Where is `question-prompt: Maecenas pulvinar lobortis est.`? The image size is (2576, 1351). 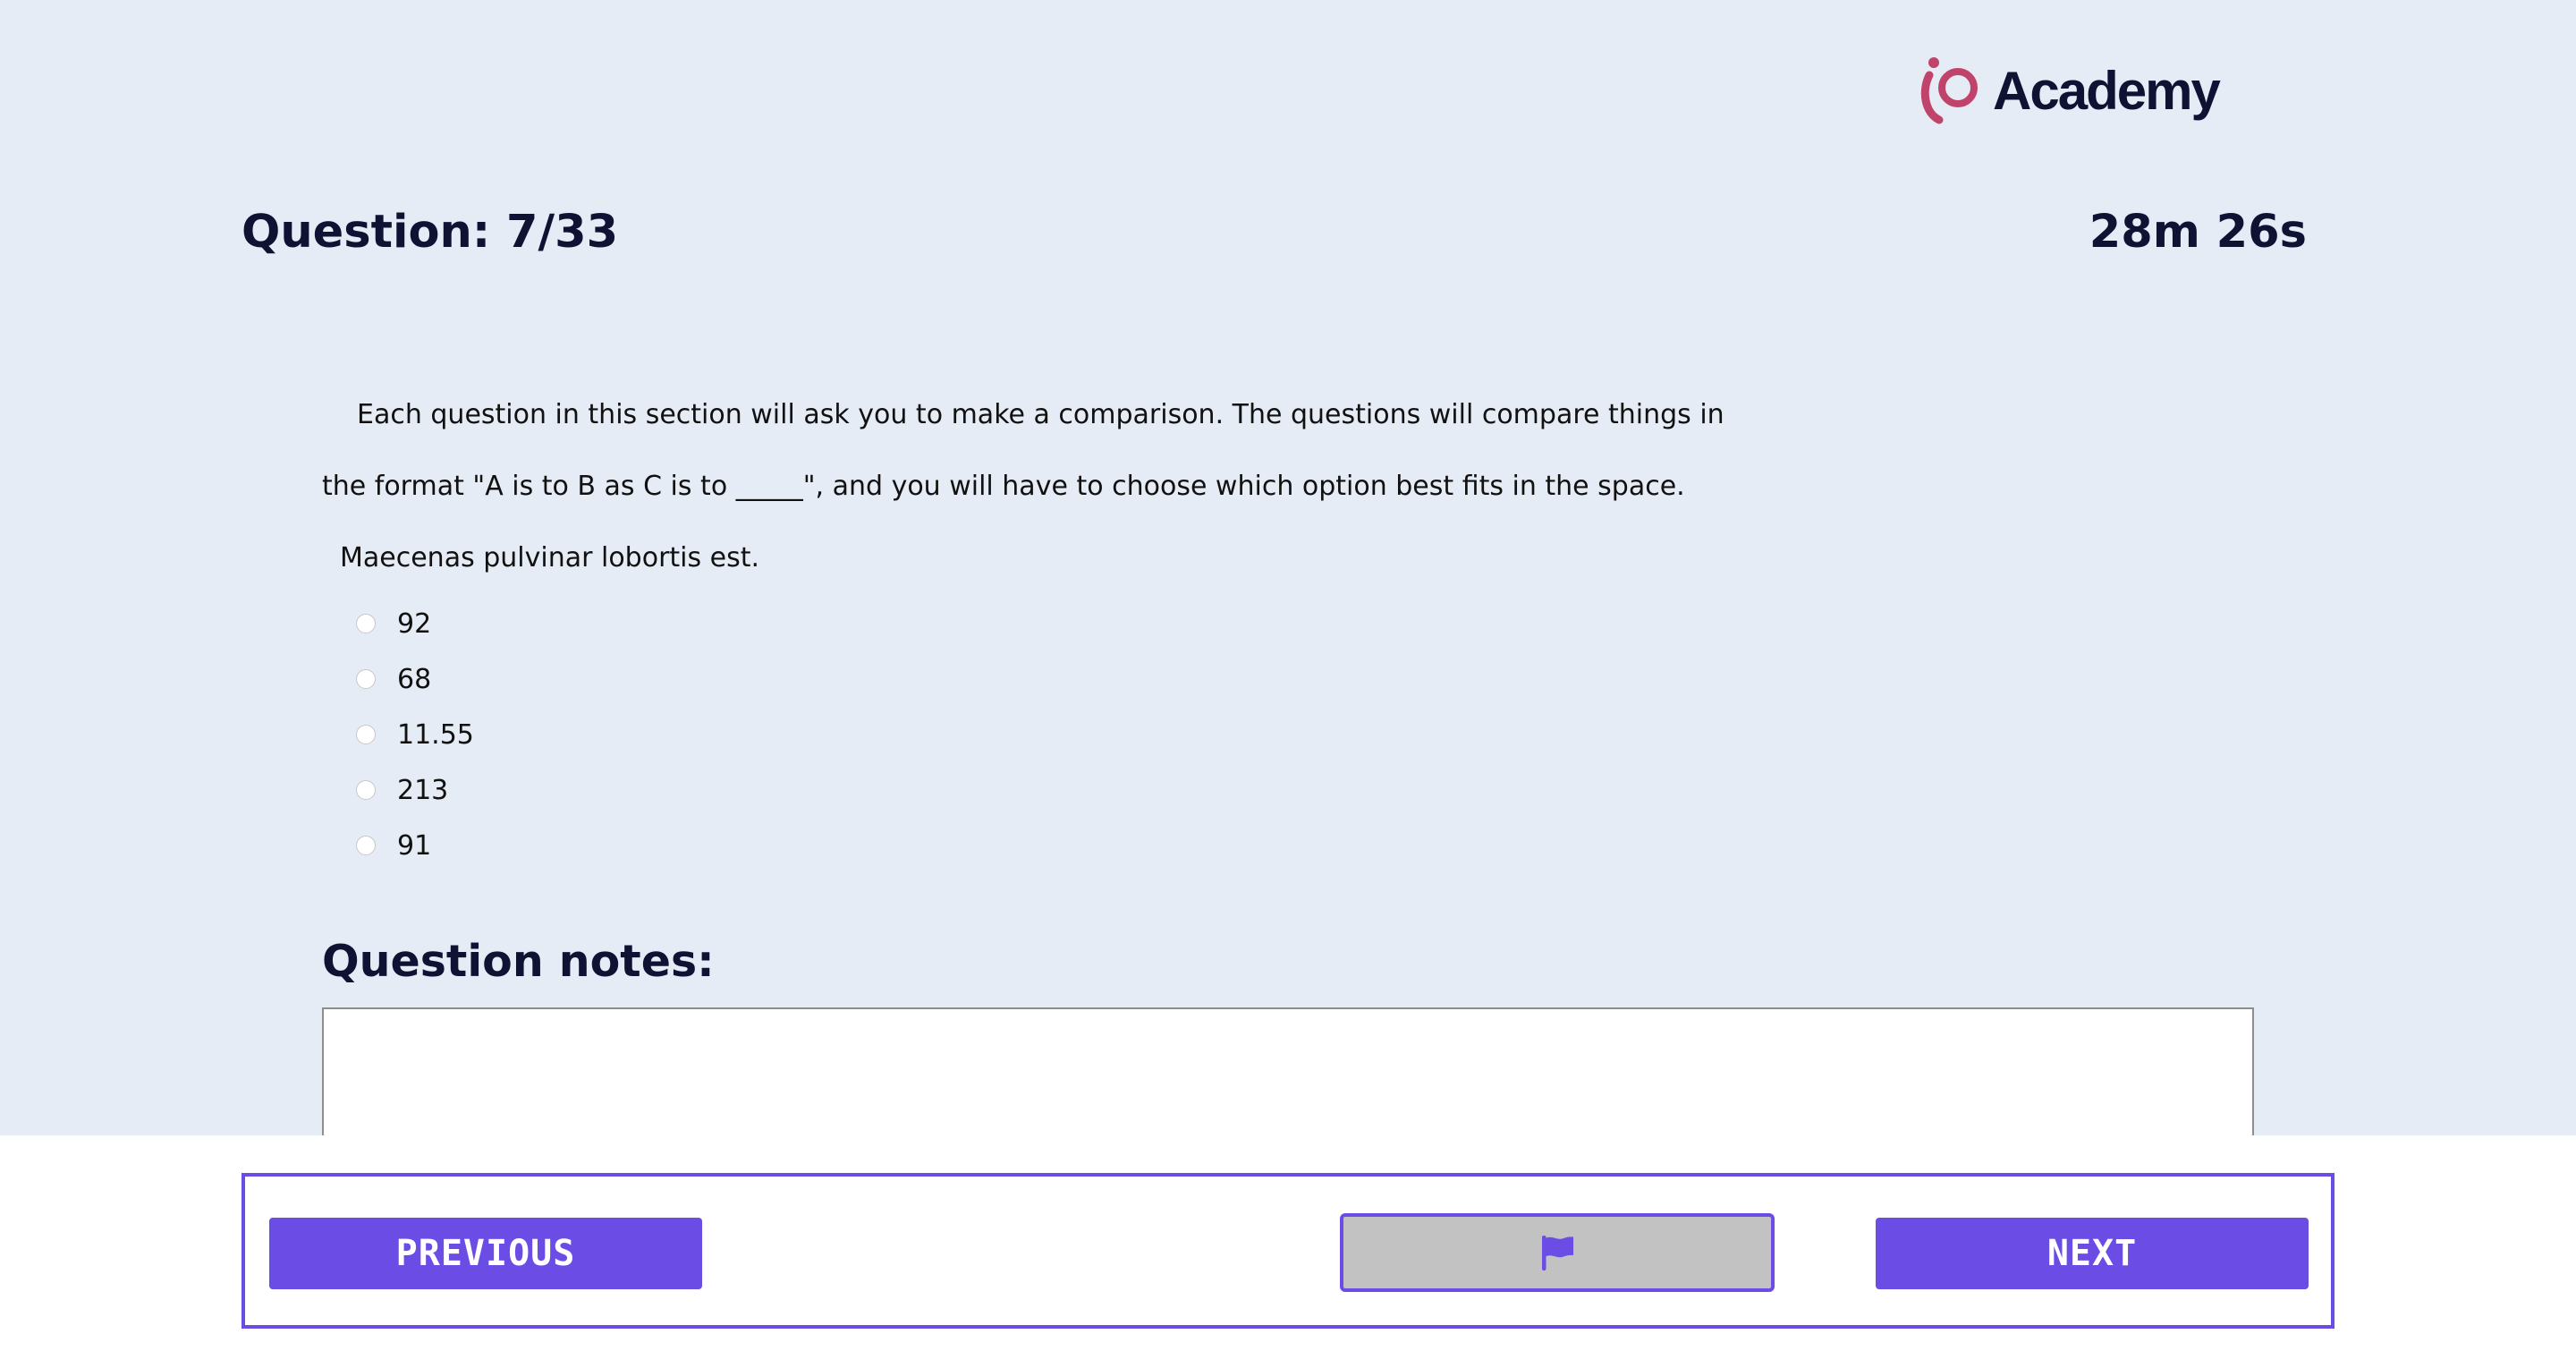
question-prompt: Maecenas pulvinar lobortis est. is located at coordinates (550, 558).